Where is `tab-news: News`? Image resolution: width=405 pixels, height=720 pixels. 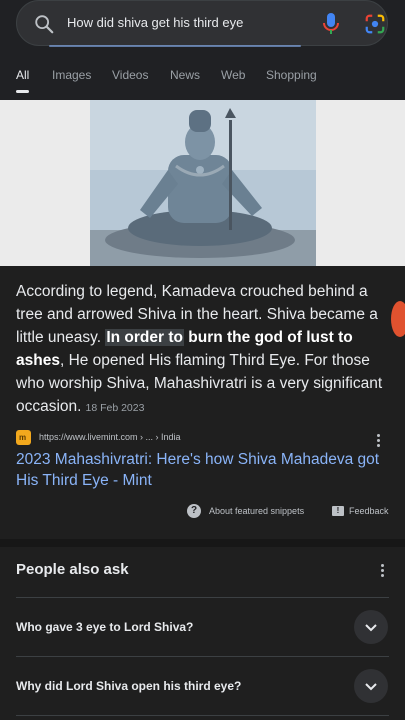 tab-news: News is located at coordinates (185, 75).